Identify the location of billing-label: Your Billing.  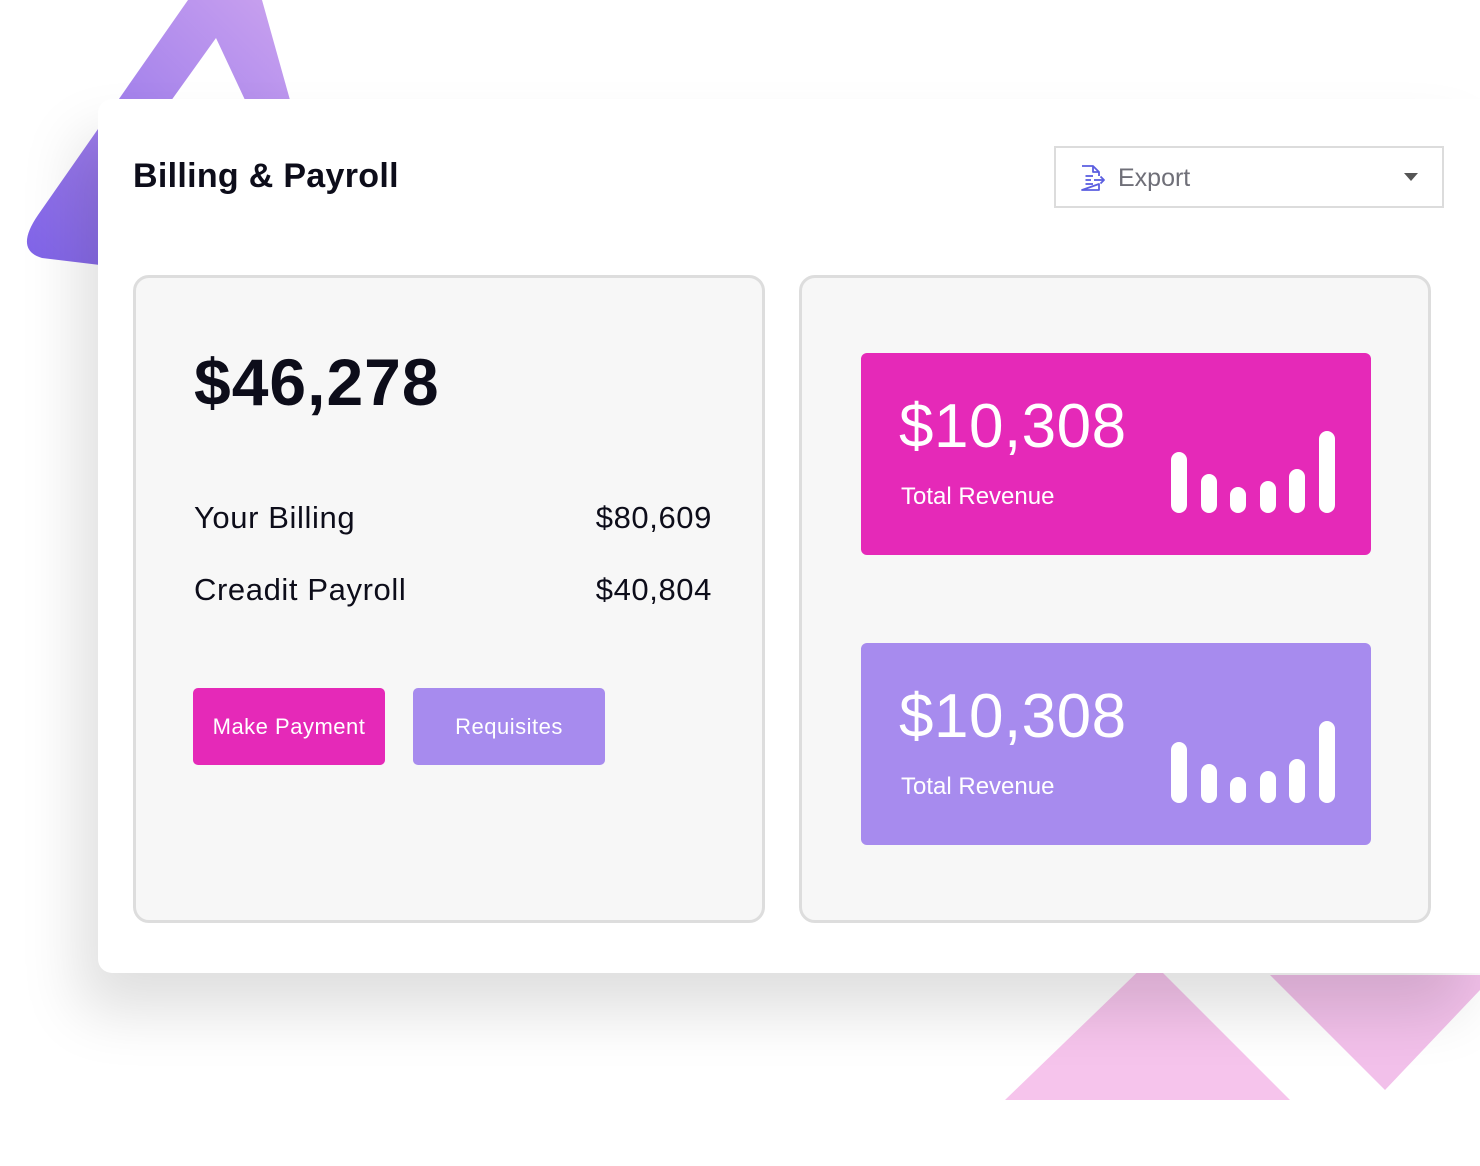
(275, 517).